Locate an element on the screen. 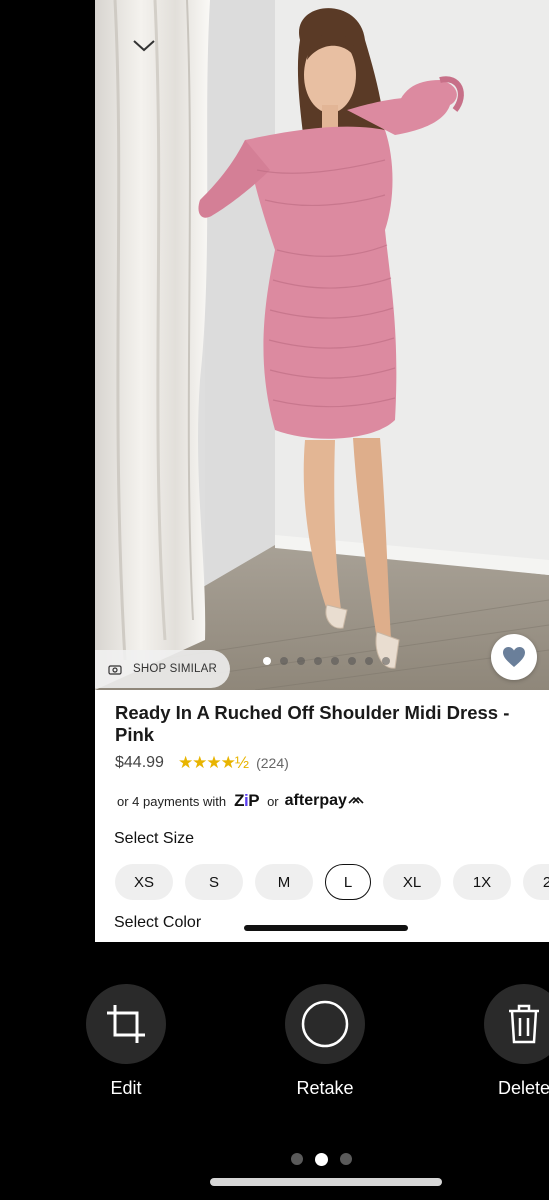 Image resolution: width=549 pixels, height=1200 pixels. favorite-button is located at coordinates (514, 657).